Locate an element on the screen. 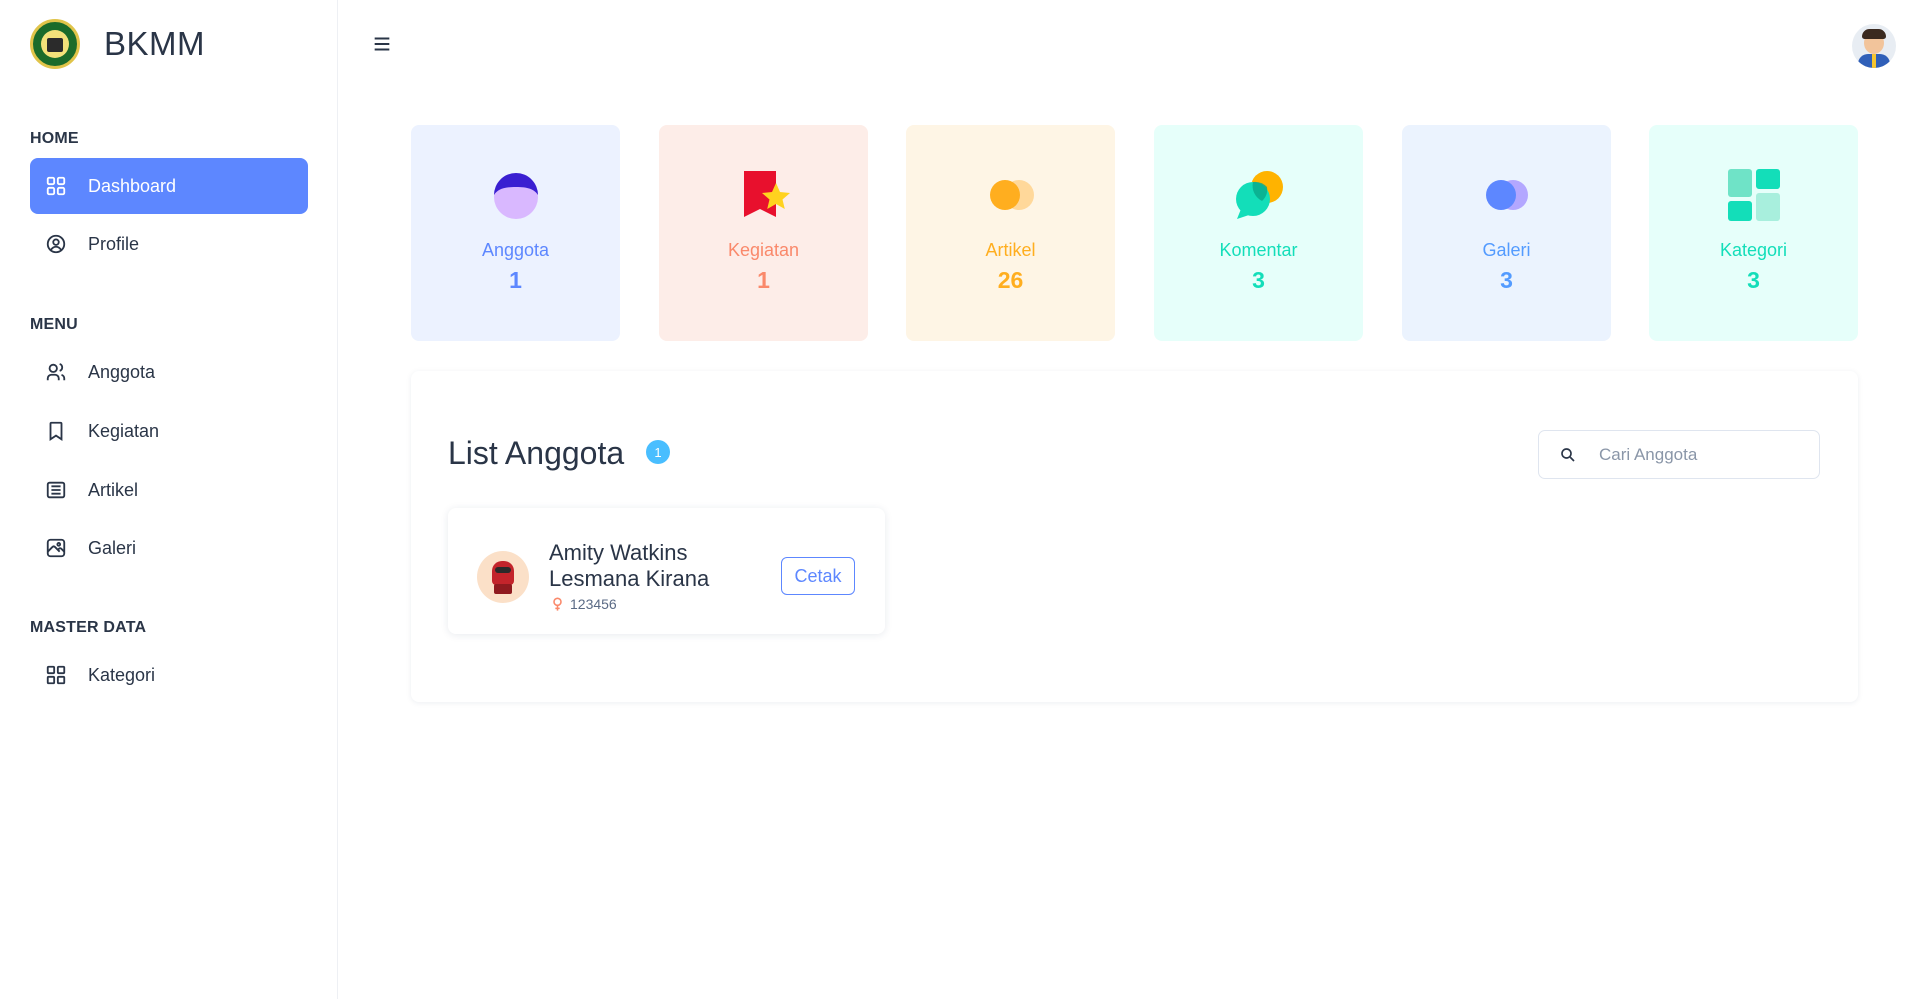  dashboard-grid-icon is located at coordinates (56, 186).